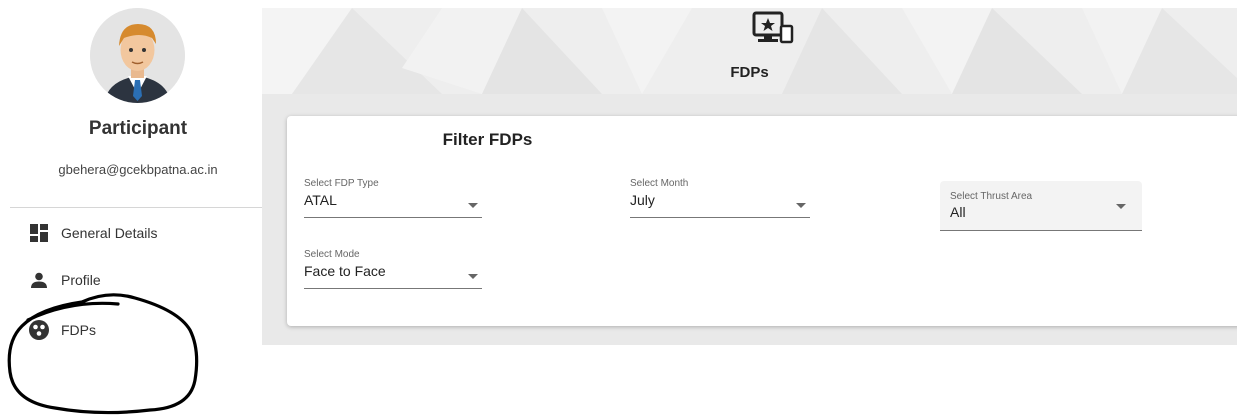 This screenshot has width=1237, height=417. What do you see at coordinates (109, 233) in the screenshot?
I see `sidebar-item-label: General Details` at bounding box center [109, 233].